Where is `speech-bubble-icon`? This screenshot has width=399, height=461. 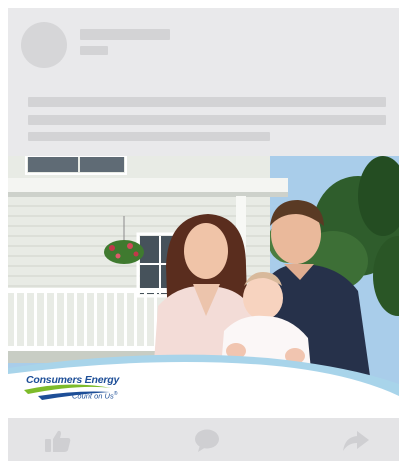
speech-bubble-icon is located at coordinates (207, 440).